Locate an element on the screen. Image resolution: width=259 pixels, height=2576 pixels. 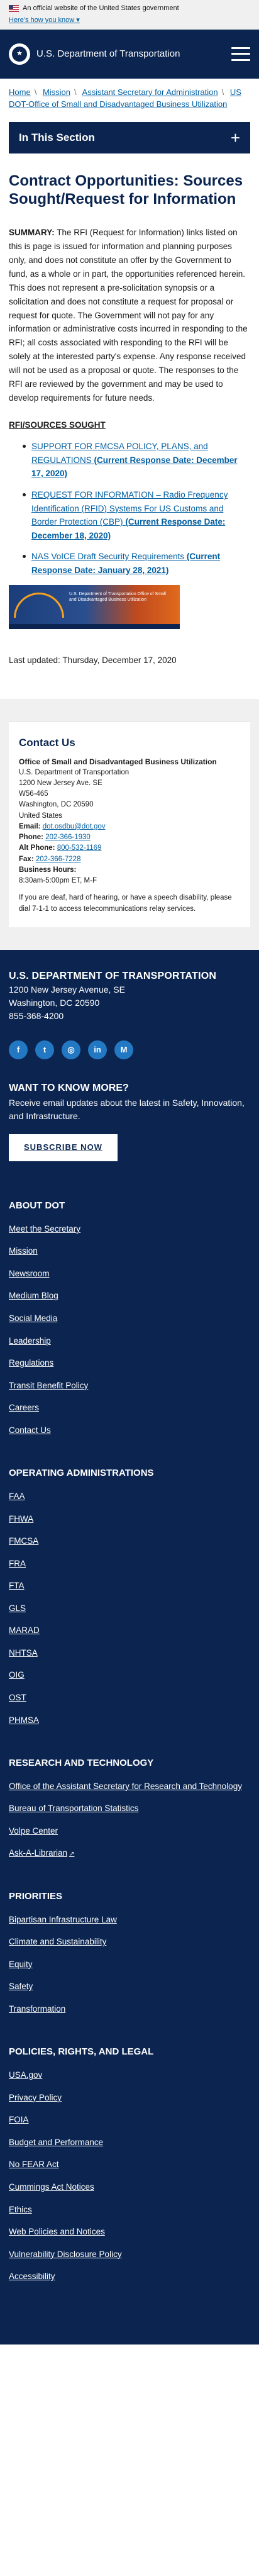
external-link-icon: ↗ is located at coordinates (72, 1854).